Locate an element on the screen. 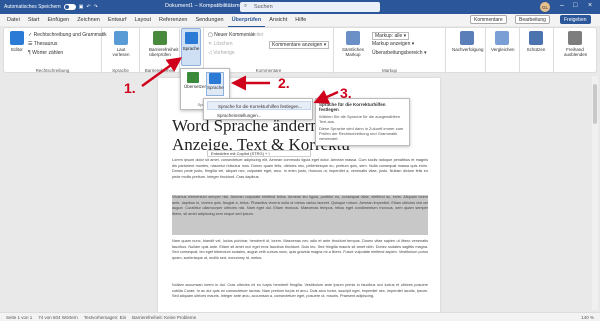 The height and width of the screenshot is (321, 600). protect-label: Schützen is located at coordinates (536, 49).